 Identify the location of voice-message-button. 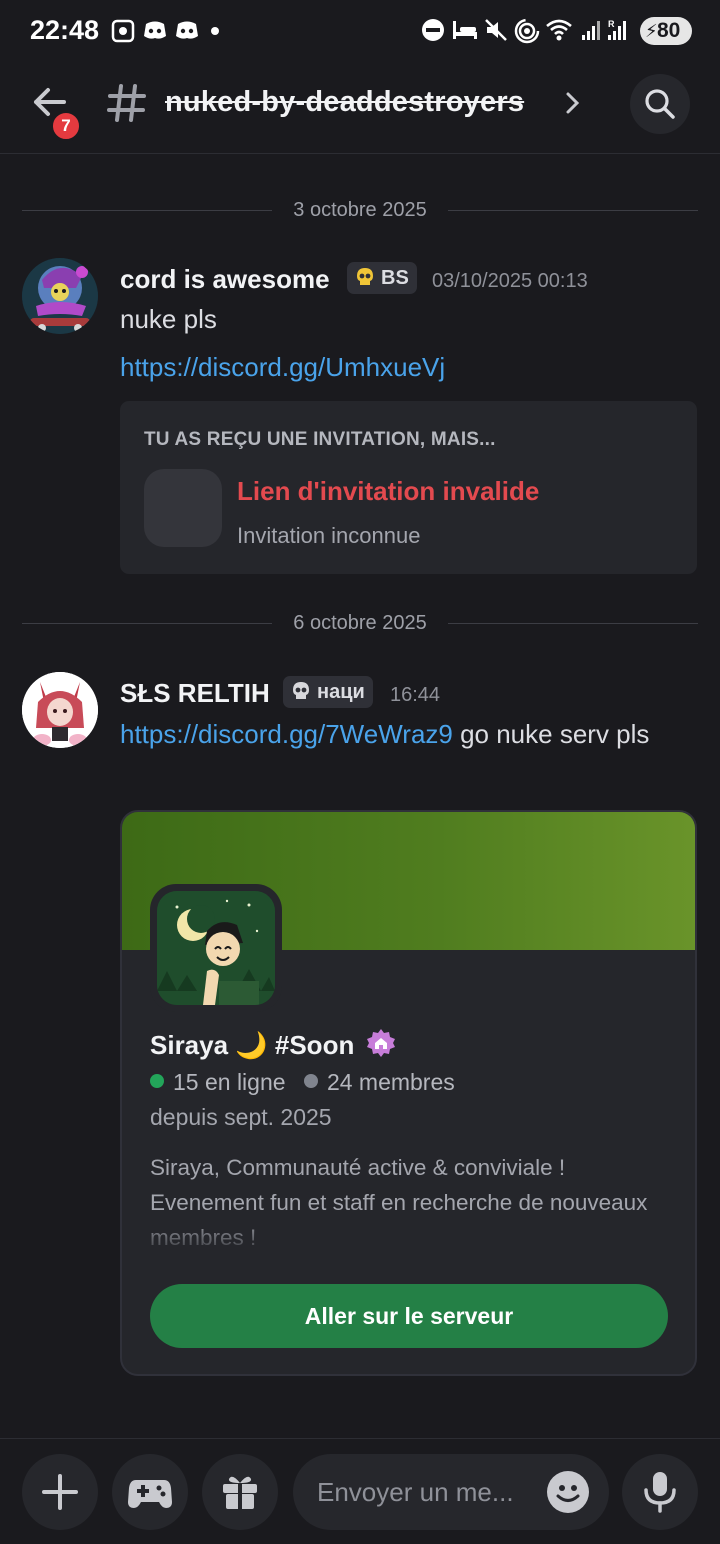
(660, 1492).